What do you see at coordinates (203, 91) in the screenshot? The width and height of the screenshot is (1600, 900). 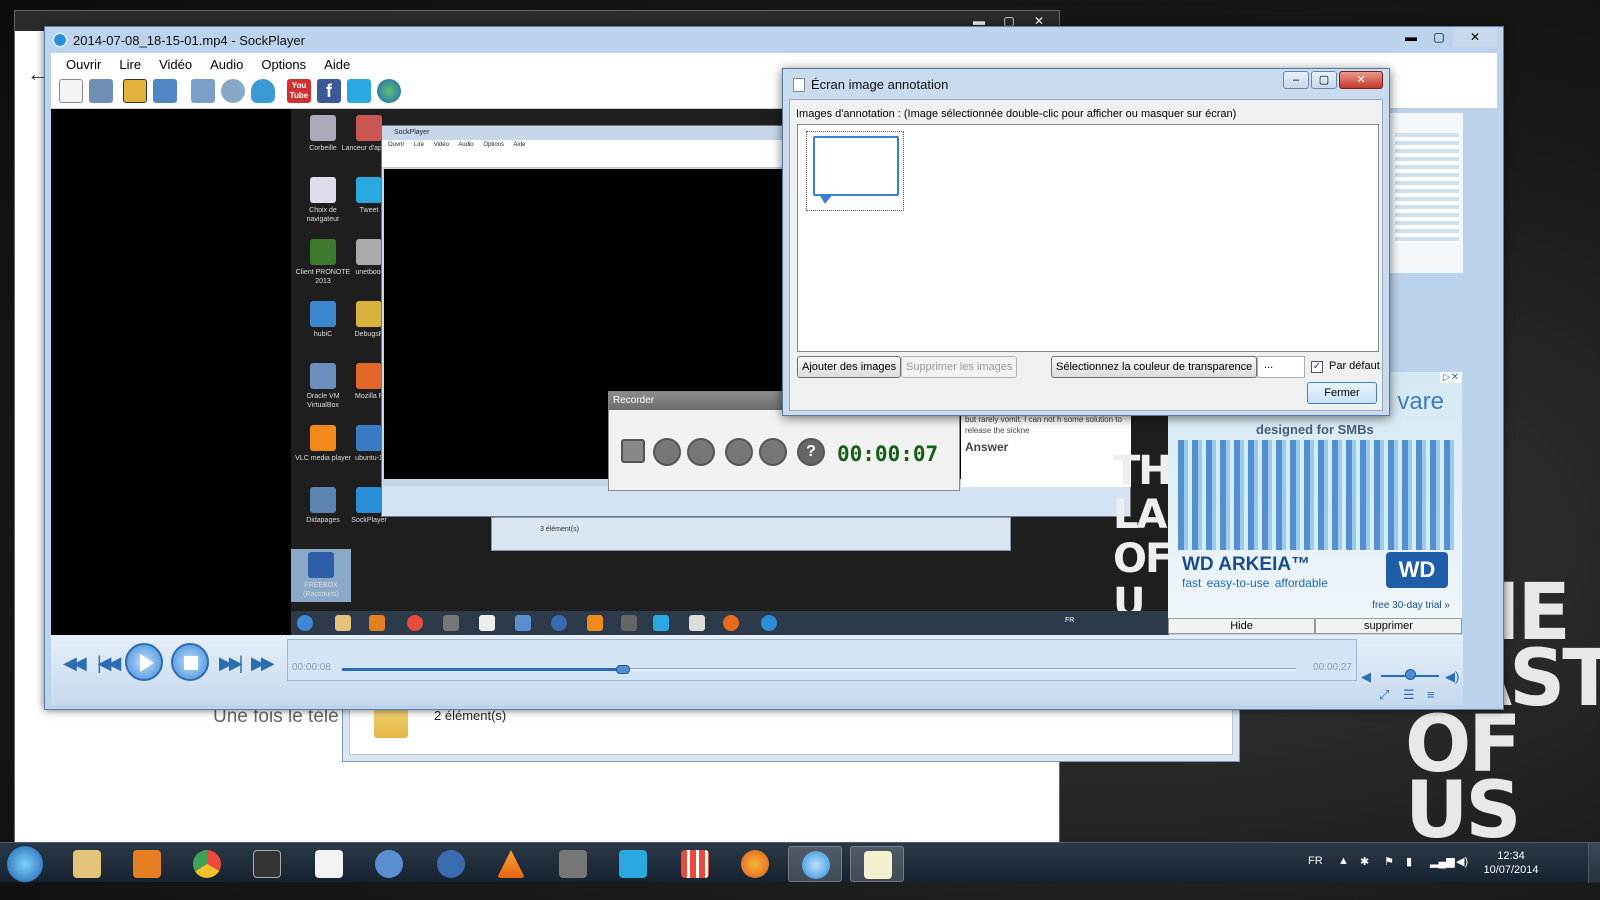 I see `screen-record-icon` at bounding box center [203, 91].